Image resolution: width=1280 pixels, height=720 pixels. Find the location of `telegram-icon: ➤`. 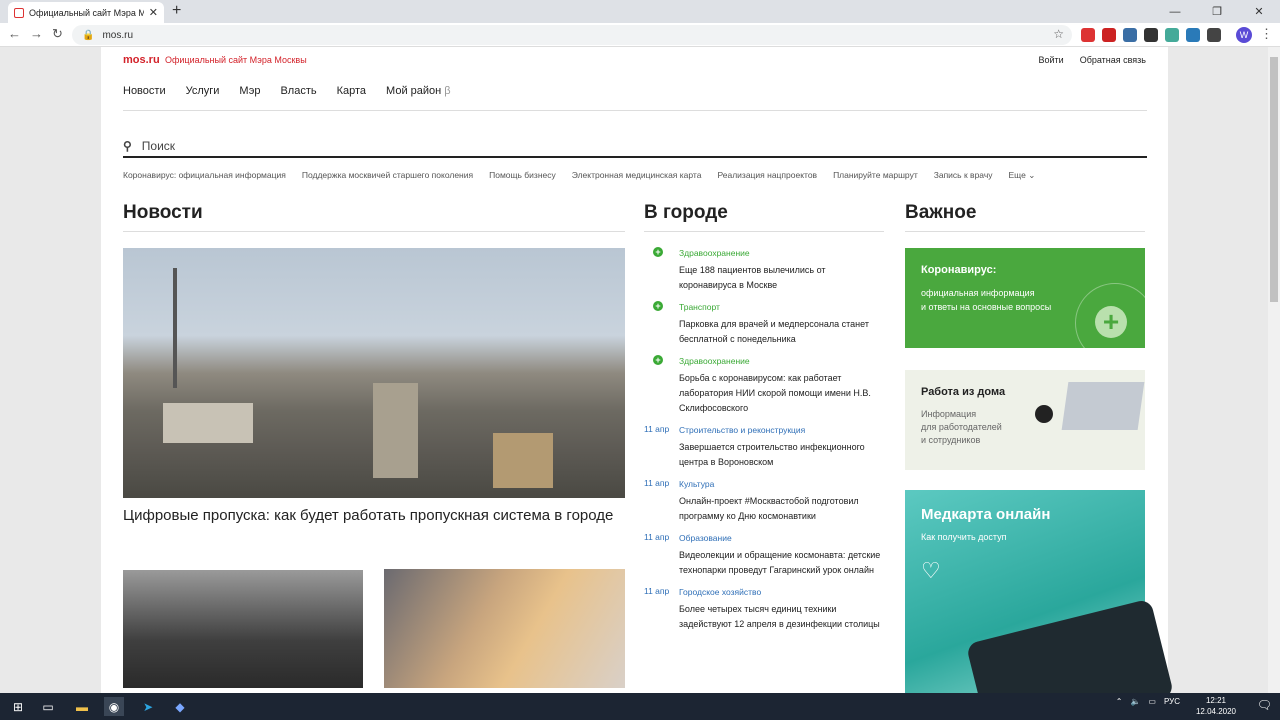

telegram-icon: ➤ is located at coordinates (148, 706).